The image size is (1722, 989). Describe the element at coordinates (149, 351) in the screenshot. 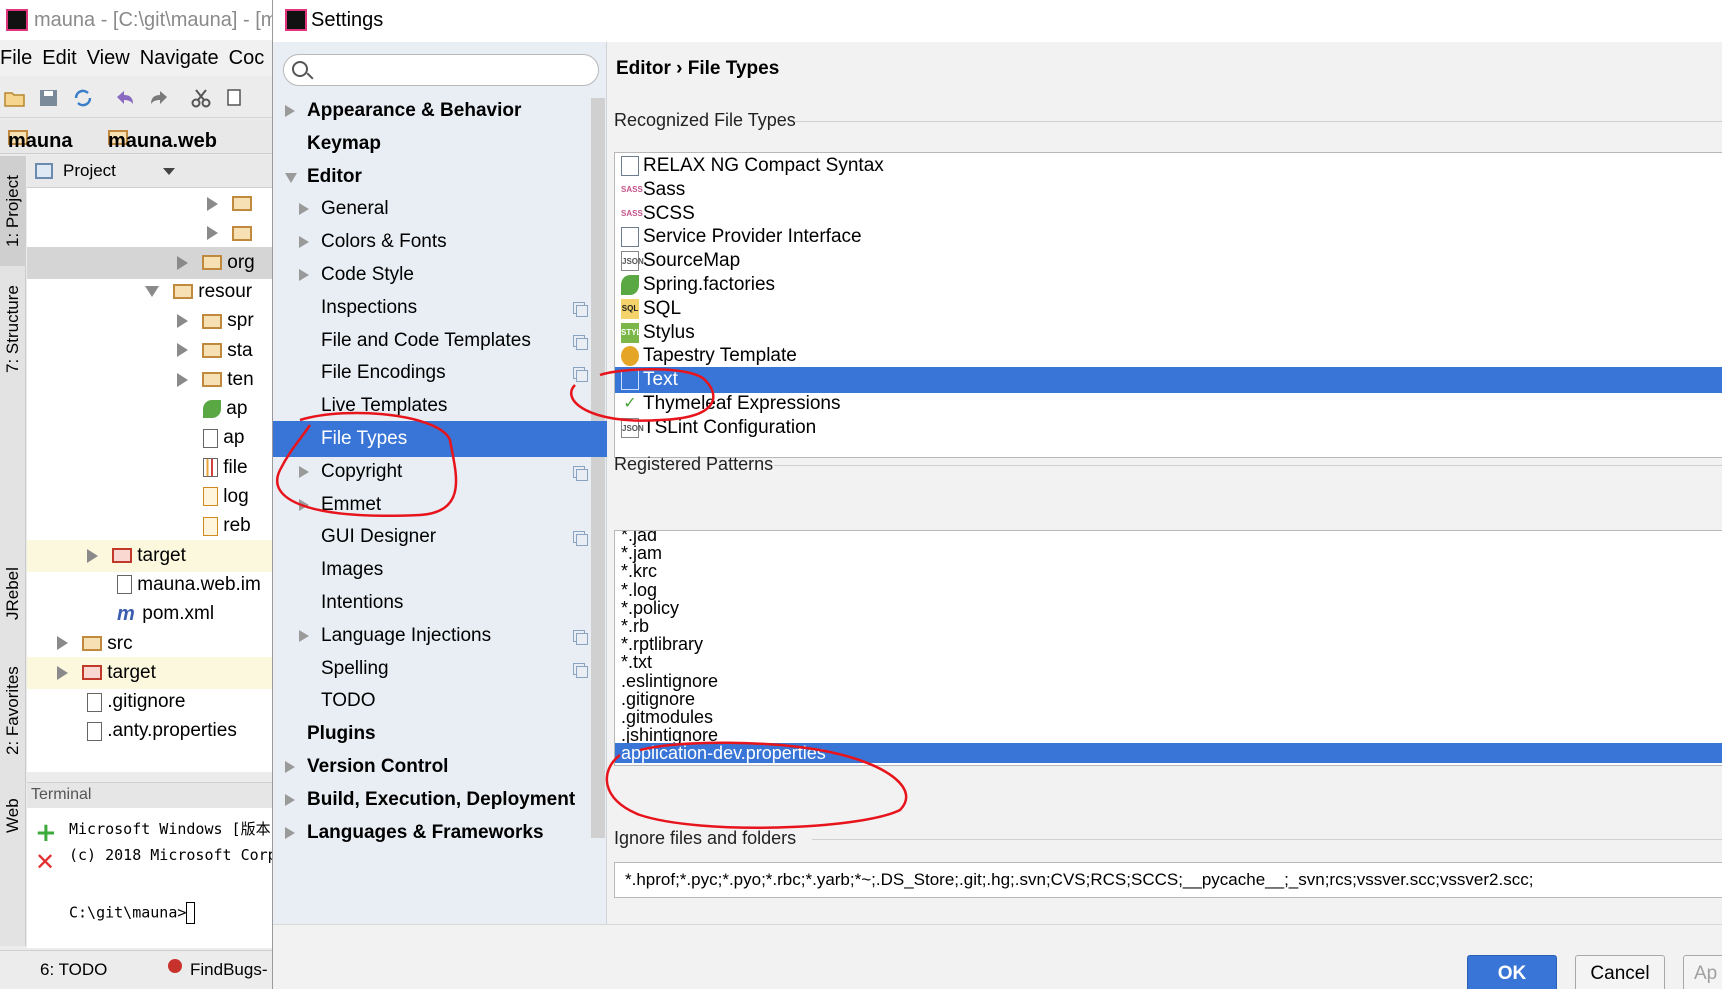

I see `tree-item: sta` at that location.